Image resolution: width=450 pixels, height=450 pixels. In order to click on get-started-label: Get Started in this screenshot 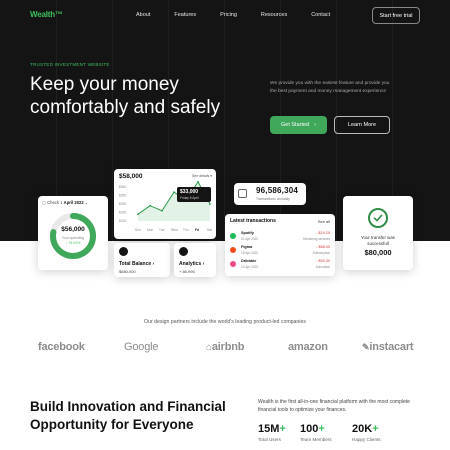, I will do `click(295, 125)`.